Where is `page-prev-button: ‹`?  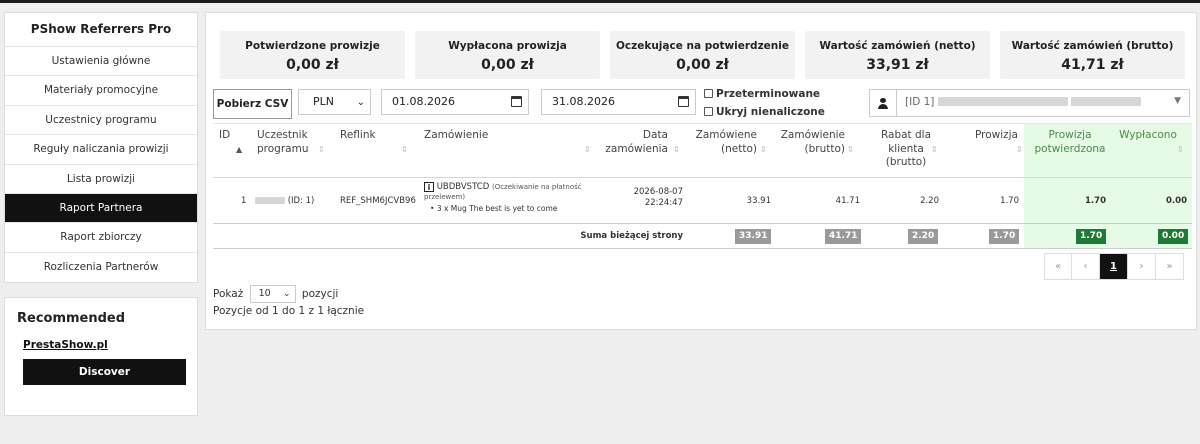 page-prev-button: ‹ is located at coordinates (1086, 266).